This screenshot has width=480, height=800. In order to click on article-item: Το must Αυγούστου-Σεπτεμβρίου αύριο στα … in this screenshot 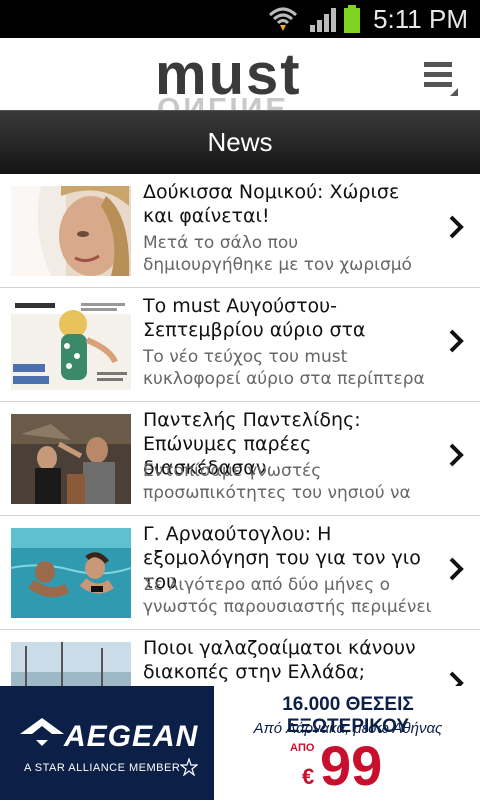, I will do `click(240, 345)`.